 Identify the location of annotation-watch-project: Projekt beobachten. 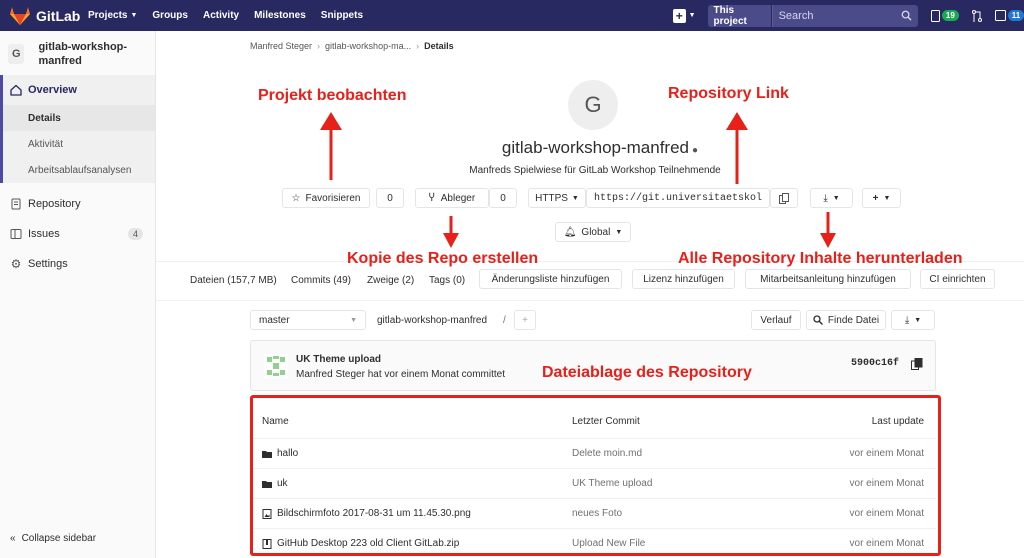
(332, 95).